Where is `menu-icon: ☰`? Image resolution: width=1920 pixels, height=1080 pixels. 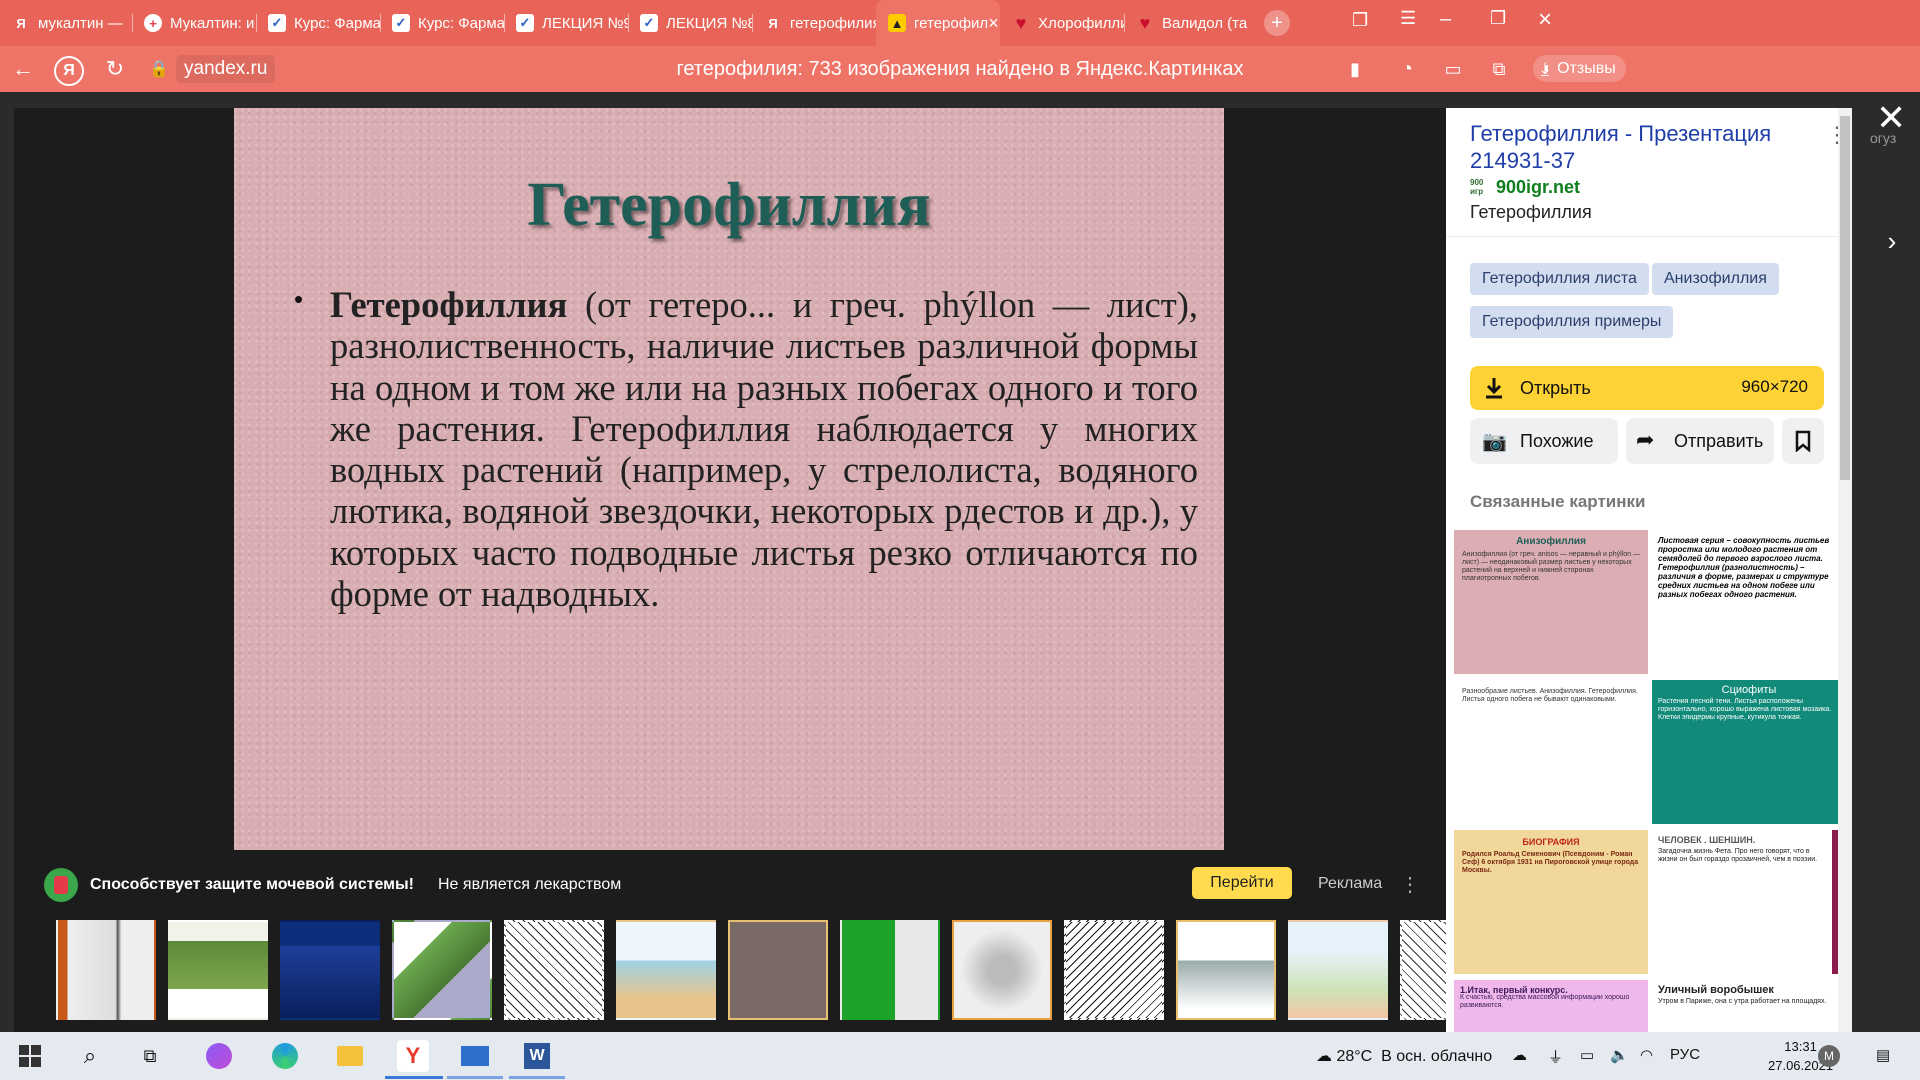 menu-icon: ☰ is located at coordinates (1408, 18).